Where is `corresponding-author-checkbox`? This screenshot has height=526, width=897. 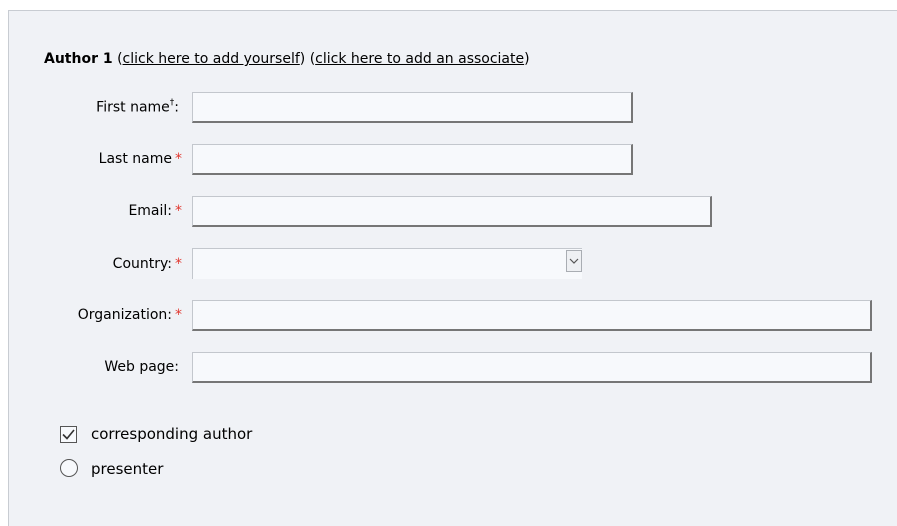
corresponding-author-checkbox is located at coordinates (68, 434).